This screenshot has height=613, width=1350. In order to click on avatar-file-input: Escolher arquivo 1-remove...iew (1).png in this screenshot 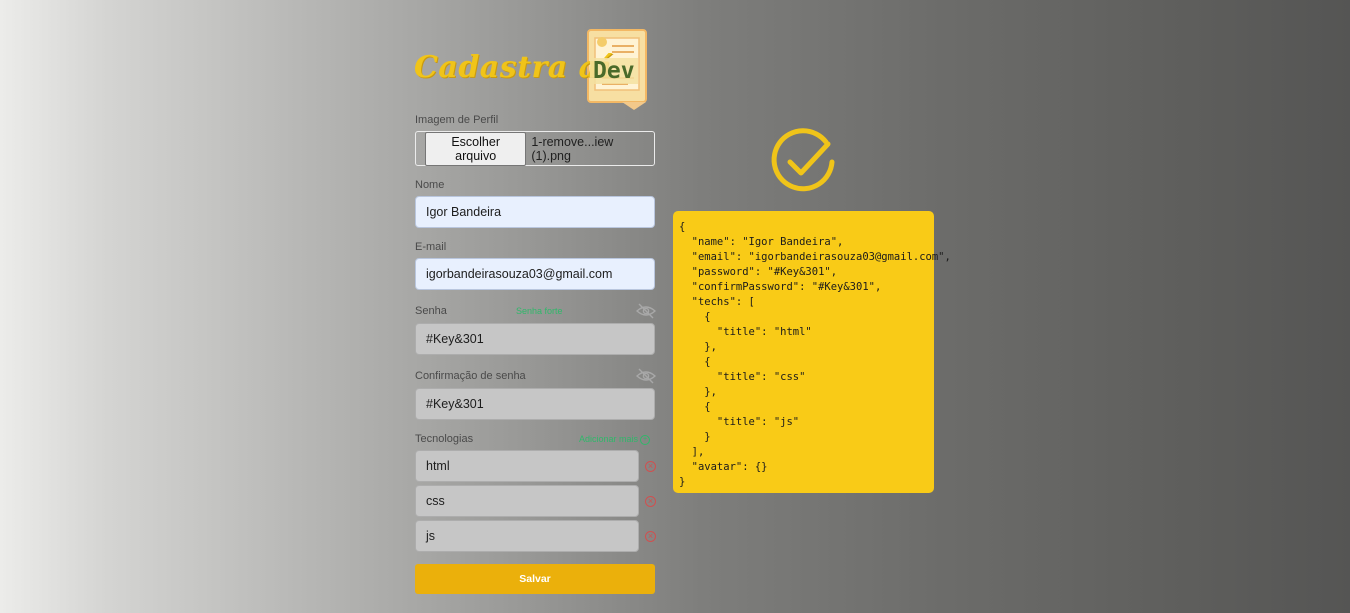, I will do `click(535, 148)`.